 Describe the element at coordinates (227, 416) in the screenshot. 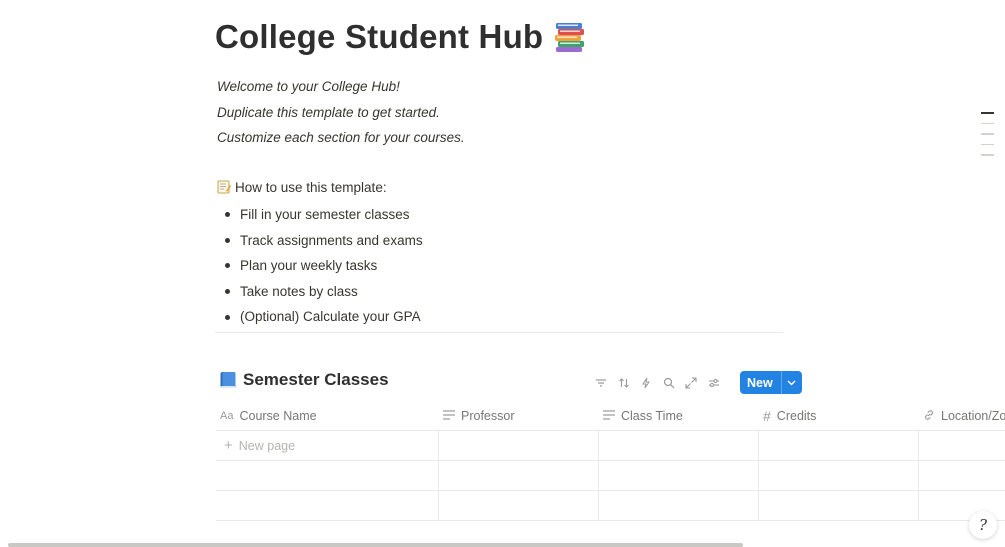

I see `text-aa-icon: Aa` at that location.